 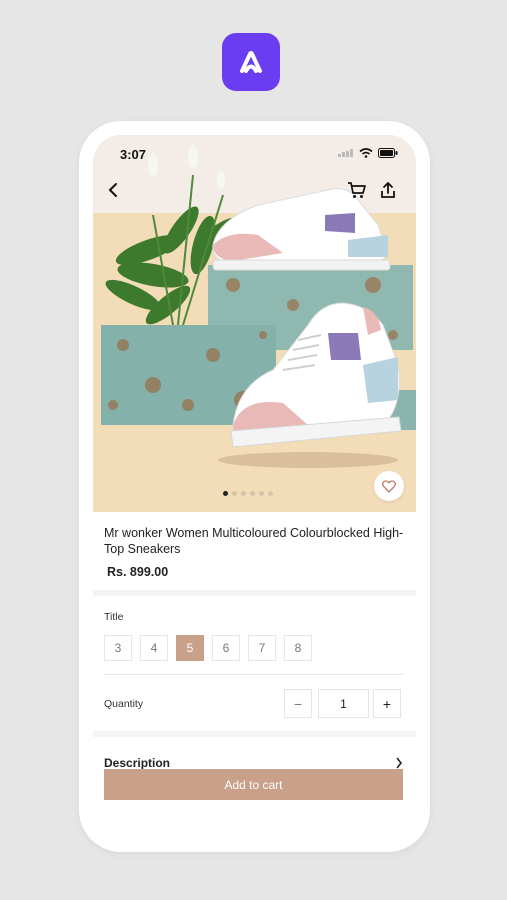 I want to click on battery-icon, so click(x=388, y=153).